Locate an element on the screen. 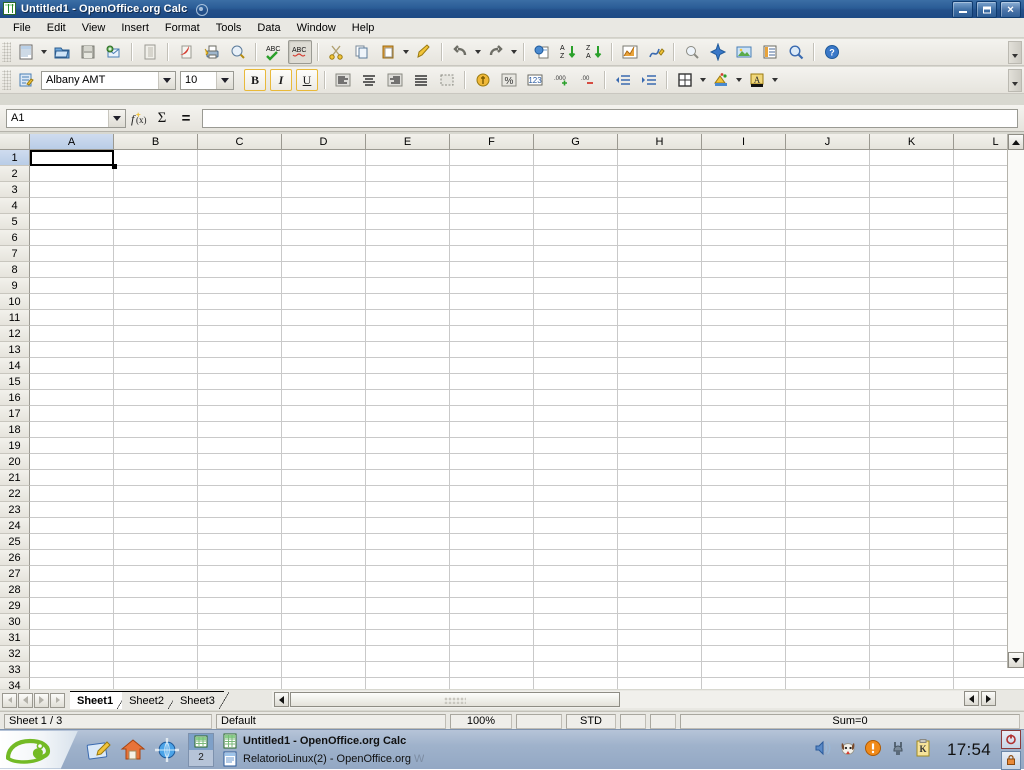 The image size is (1024, 770). row-header-19: 19 is located at coordinates (15, 446).